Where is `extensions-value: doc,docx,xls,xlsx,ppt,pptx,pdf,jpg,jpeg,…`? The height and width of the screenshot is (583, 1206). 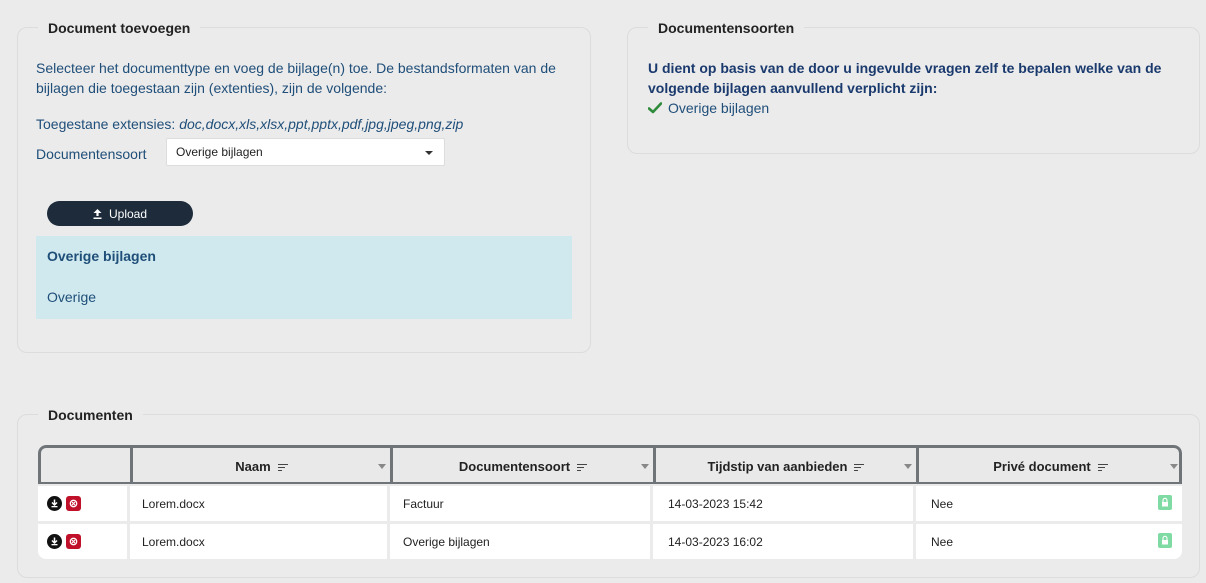 extensions-value: doc,docx,xls,xlsx,ppt,pptx,pdf,jpg,jpeg,… is located at coordinates (321, 124).